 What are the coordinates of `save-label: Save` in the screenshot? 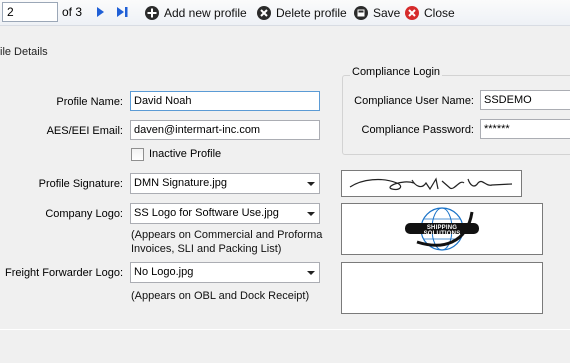 It's located at (387, 13).